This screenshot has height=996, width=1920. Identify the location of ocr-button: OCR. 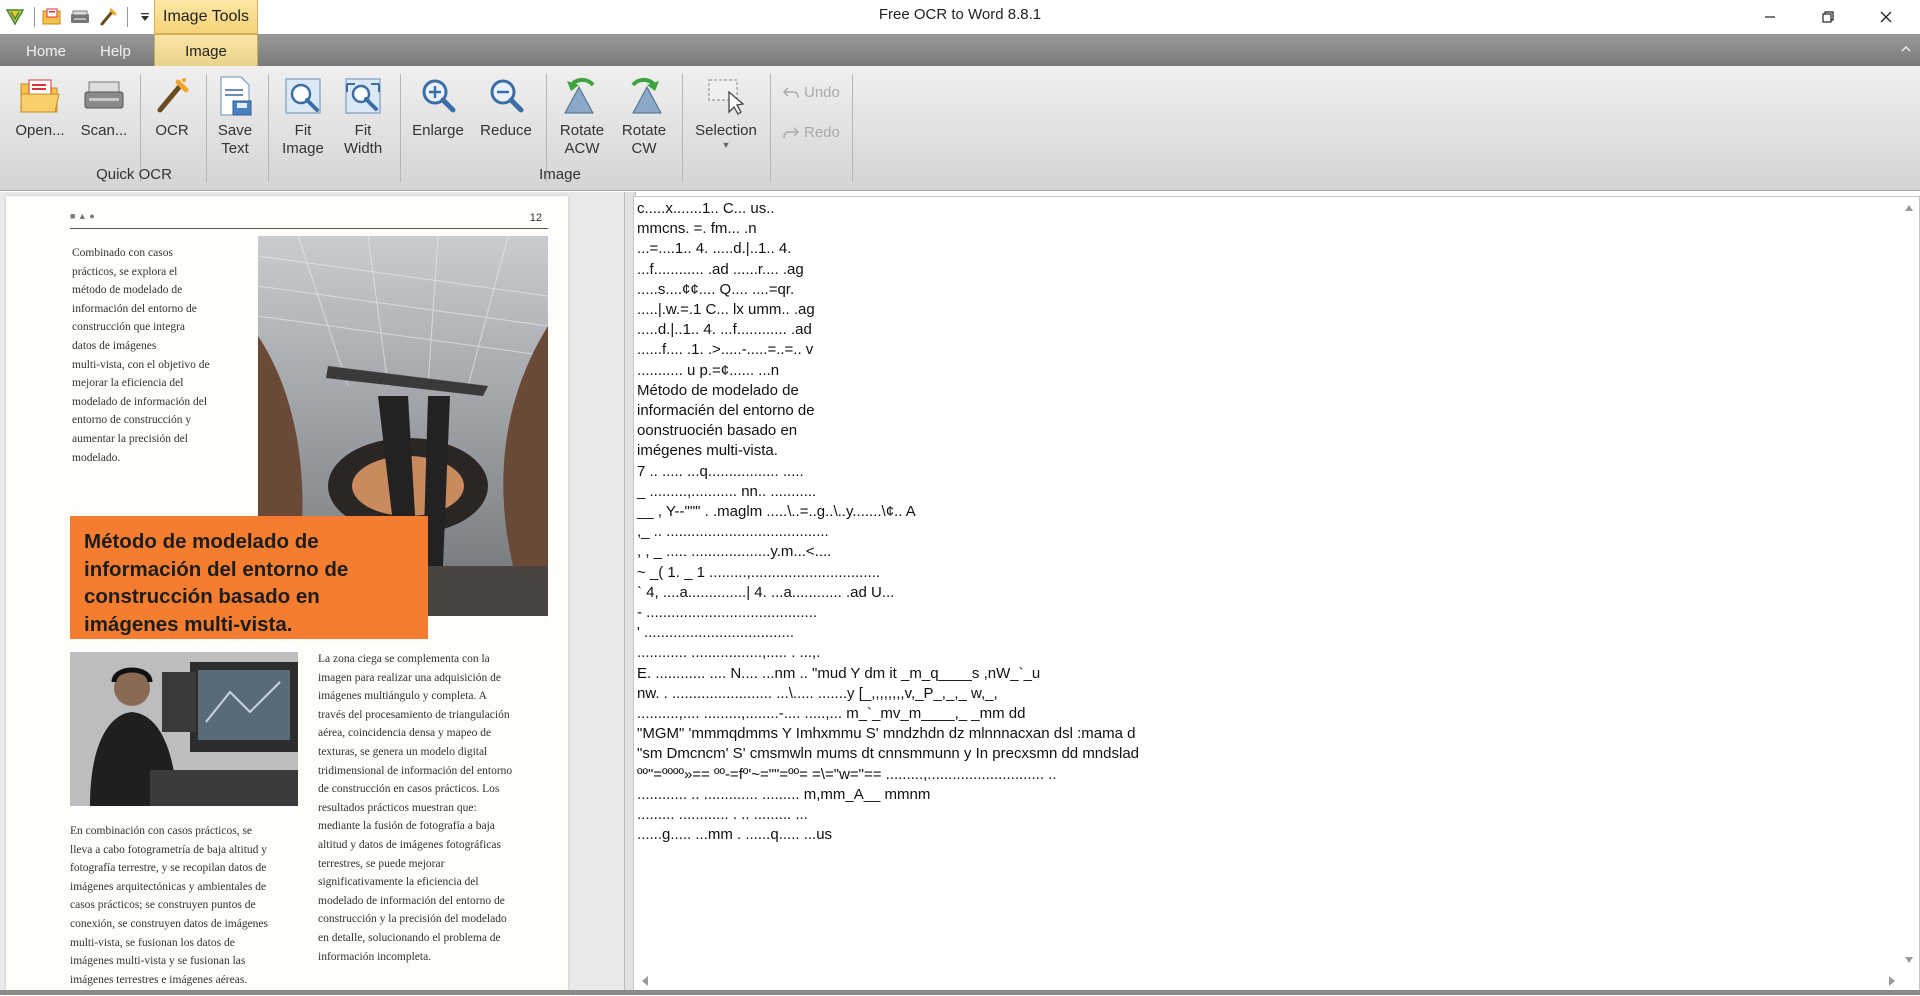
(172, 107).